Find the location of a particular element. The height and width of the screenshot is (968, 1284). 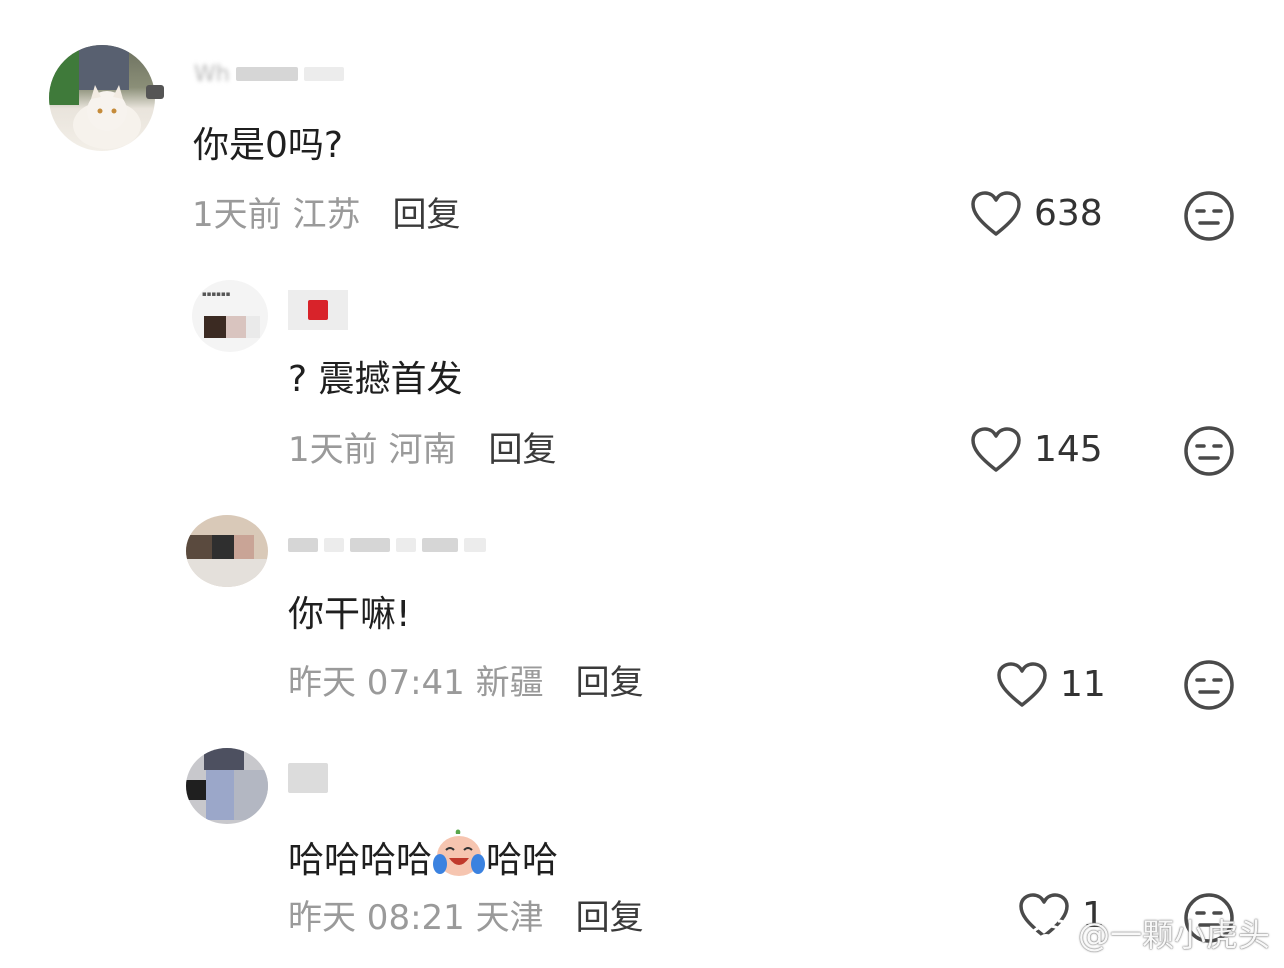

avatar: ▪▪▪▪▪▪ is located at coordinates (230, 316).